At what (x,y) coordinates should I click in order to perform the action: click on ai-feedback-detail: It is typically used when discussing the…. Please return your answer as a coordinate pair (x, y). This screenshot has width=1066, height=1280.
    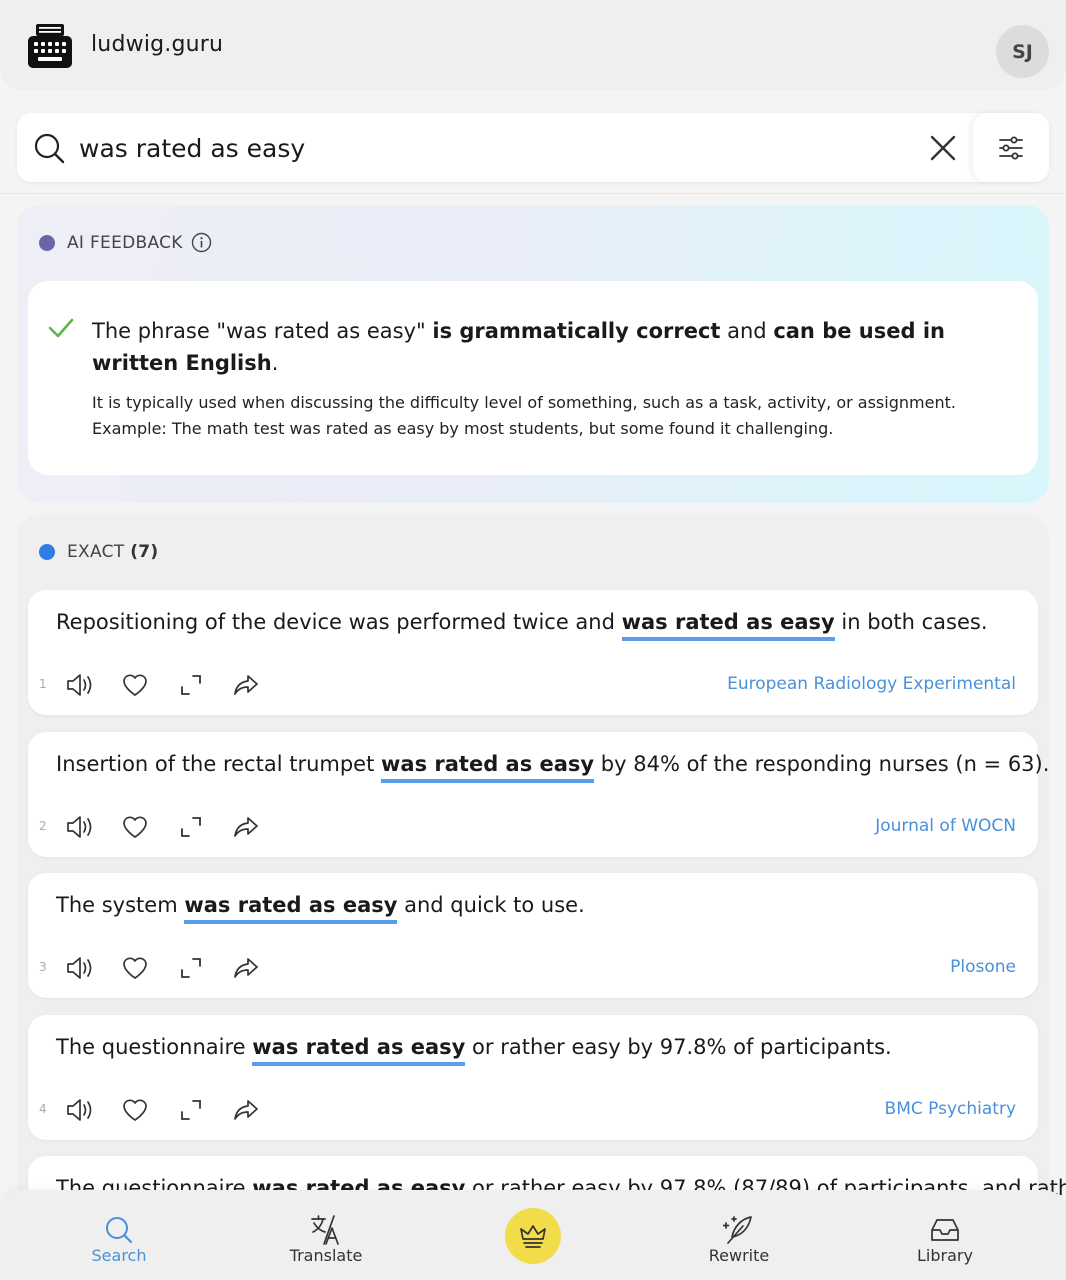
    Looking at the image, I should click on (552, 416).